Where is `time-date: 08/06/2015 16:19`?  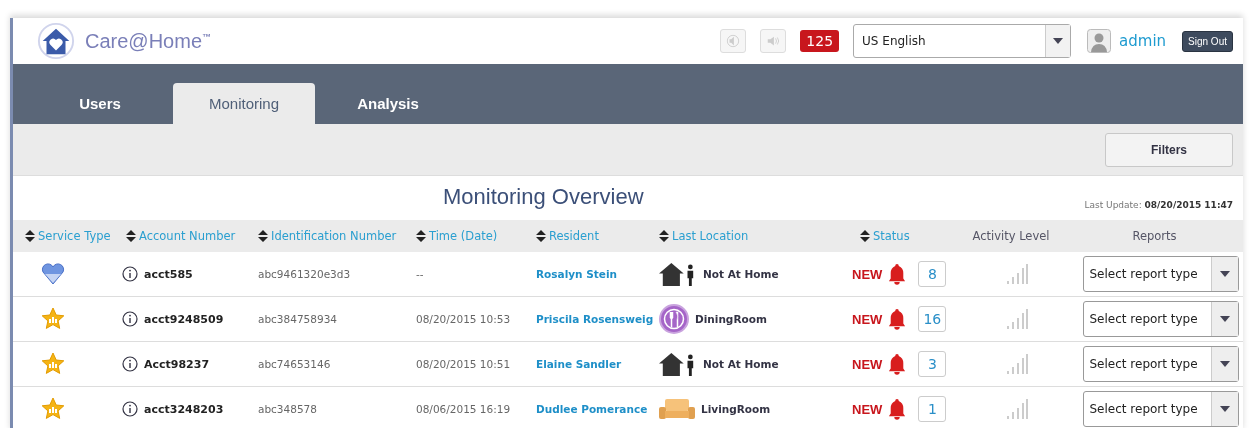
time-date: 08/06/2015 16:19 is located at coordinates (463, 409).